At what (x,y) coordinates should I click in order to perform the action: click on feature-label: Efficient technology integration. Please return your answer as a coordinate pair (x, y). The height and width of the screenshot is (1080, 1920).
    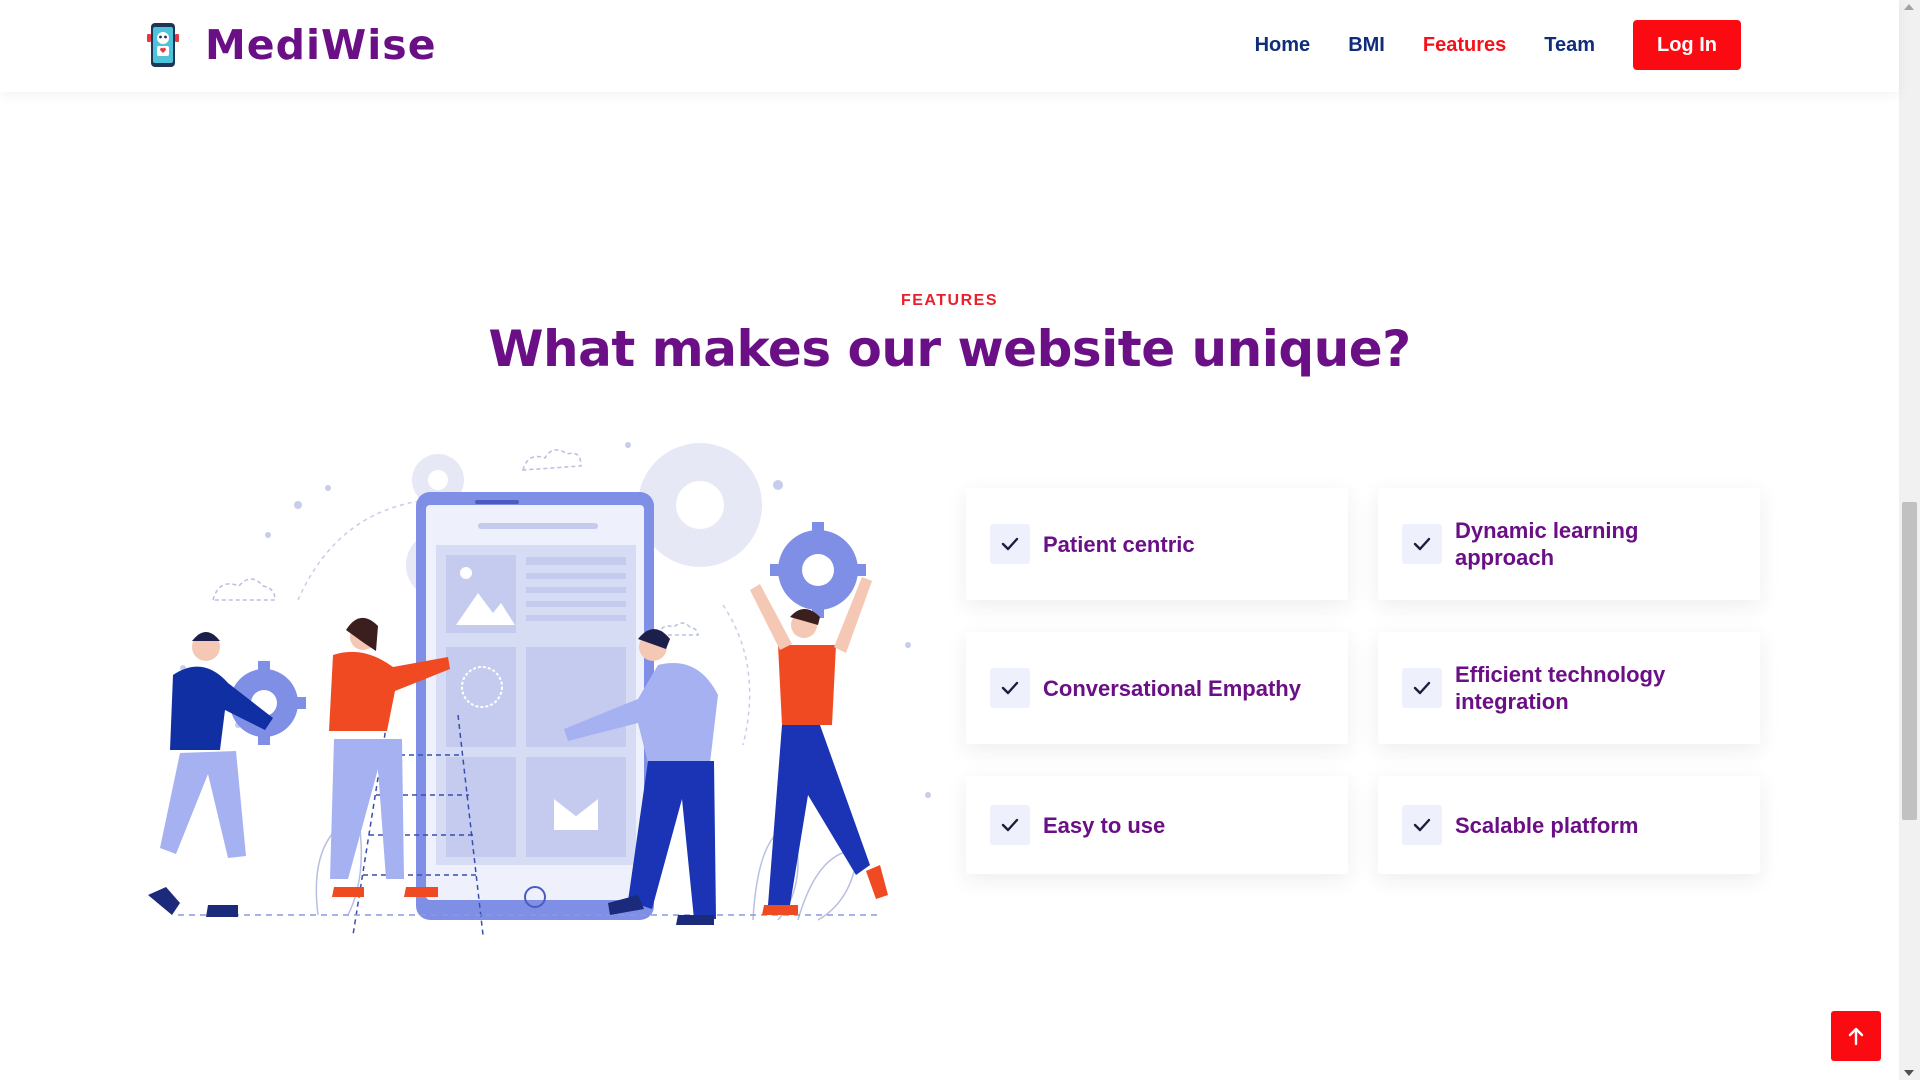
    Looking at the image, I should click on (1560, 688).